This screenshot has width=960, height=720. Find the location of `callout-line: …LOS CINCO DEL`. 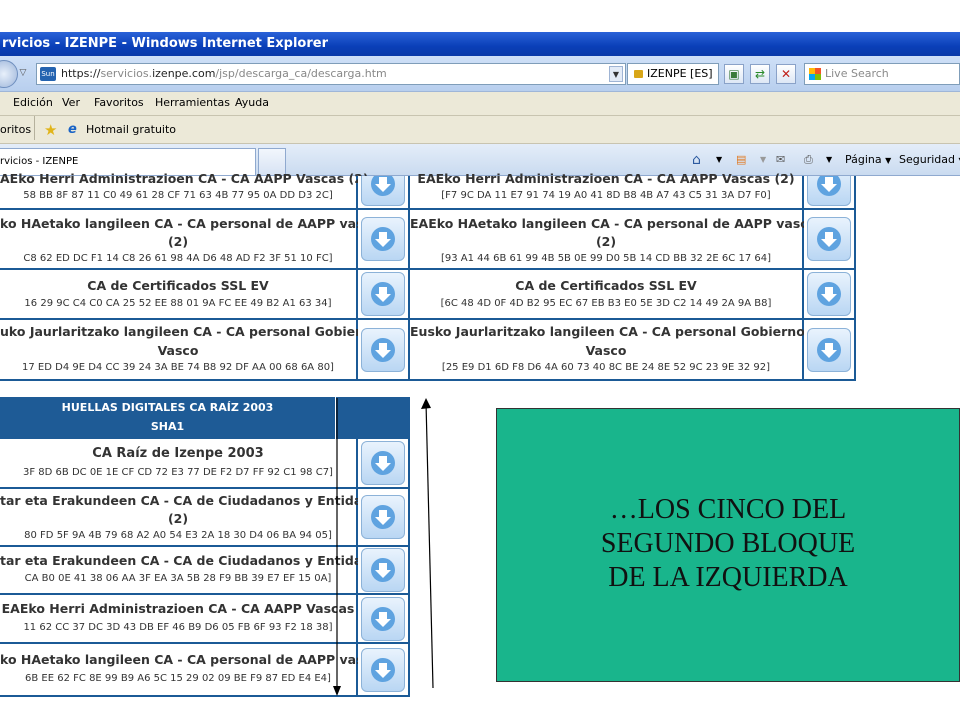

callout-line: …LOS CINCO DEL is located at coordinates (728, 509).